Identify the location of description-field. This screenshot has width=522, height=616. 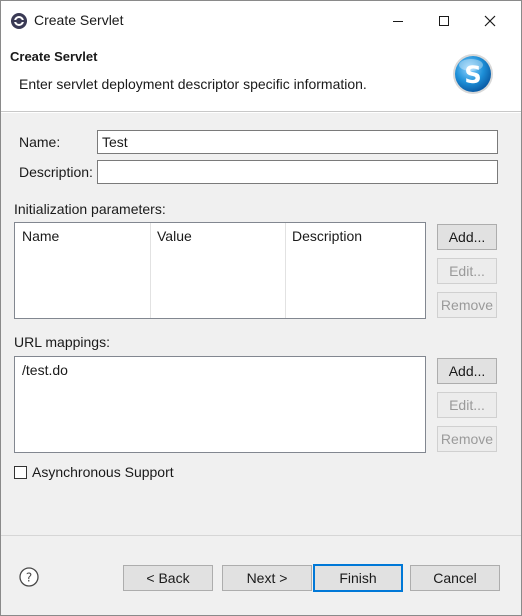
(297, 172).